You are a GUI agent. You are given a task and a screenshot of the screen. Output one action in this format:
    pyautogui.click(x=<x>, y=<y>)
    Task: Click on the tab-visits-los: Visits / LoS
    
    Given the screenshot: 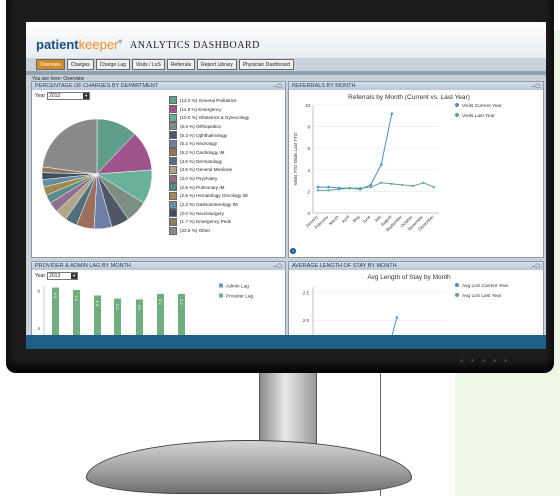 What is the action you would take?
    pyautogui.click(x=148, y=64)
    